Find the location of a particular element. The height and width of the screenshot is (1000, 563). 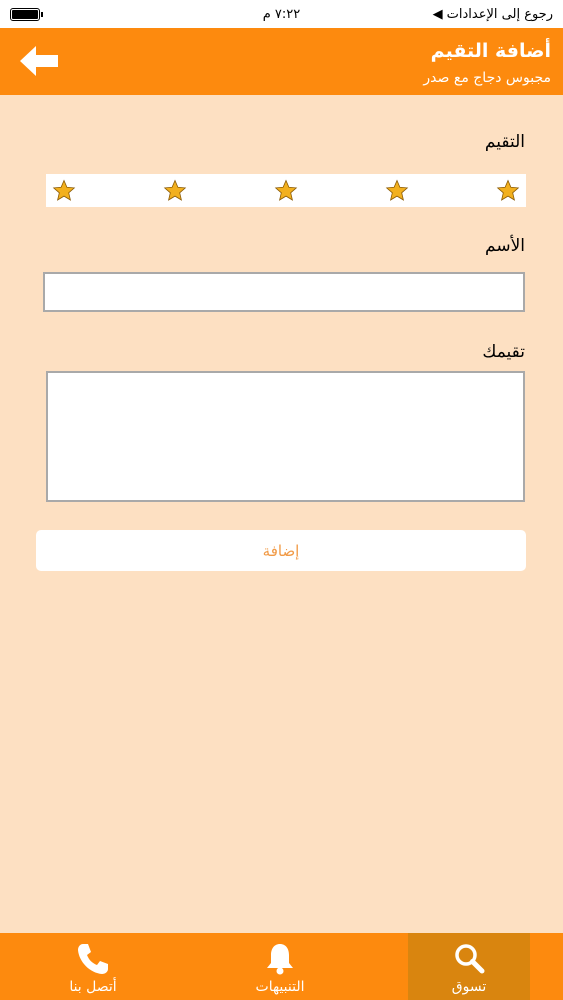

page-subtitle: مجبوس دجاج مع صدر is located at coordinates (487, 78).